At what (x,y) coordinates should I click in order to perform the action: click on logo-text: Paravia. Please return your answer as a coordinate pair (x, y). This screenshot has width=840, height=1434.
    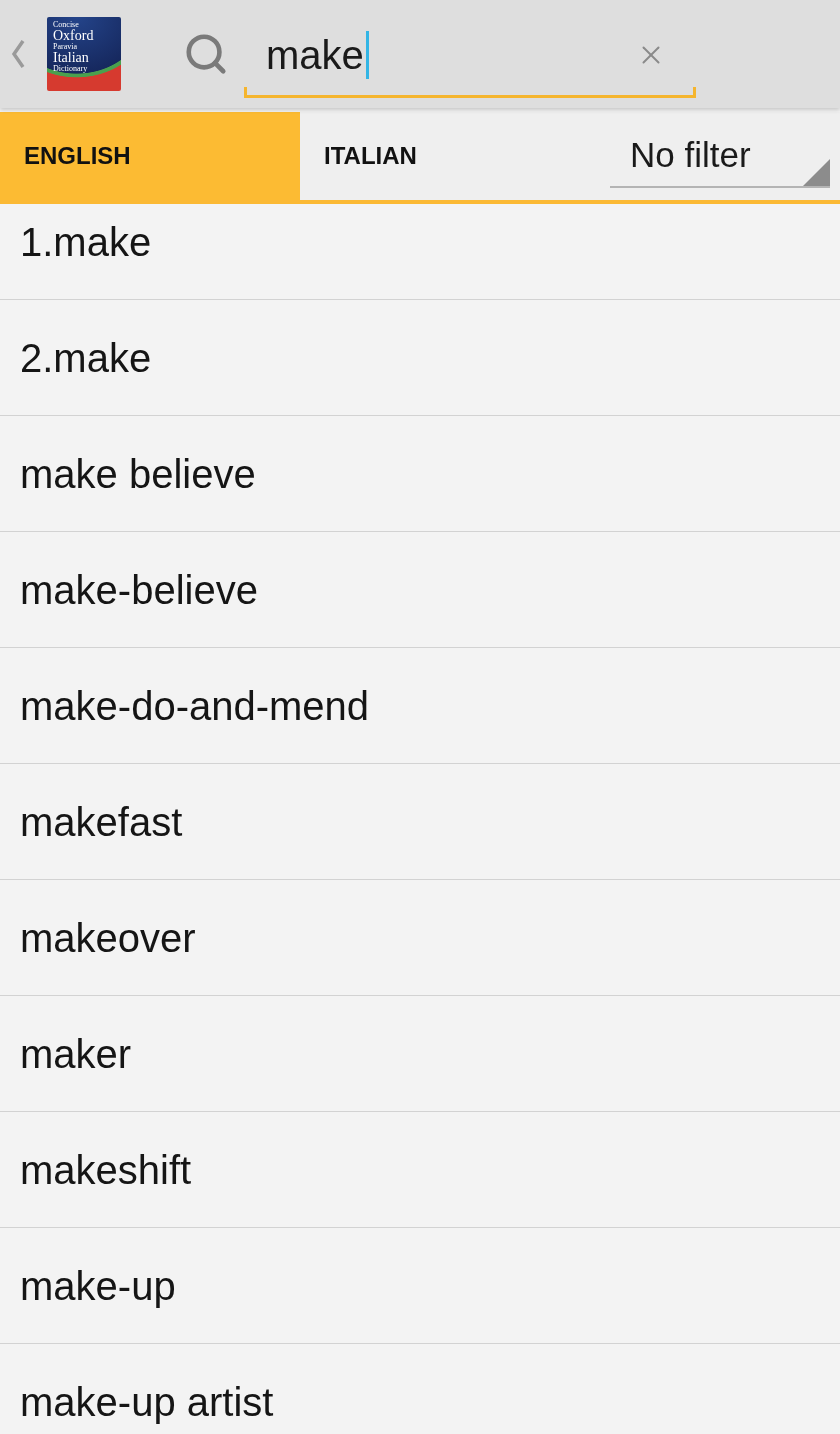
    Looking at the image, I should click on (65, 47).